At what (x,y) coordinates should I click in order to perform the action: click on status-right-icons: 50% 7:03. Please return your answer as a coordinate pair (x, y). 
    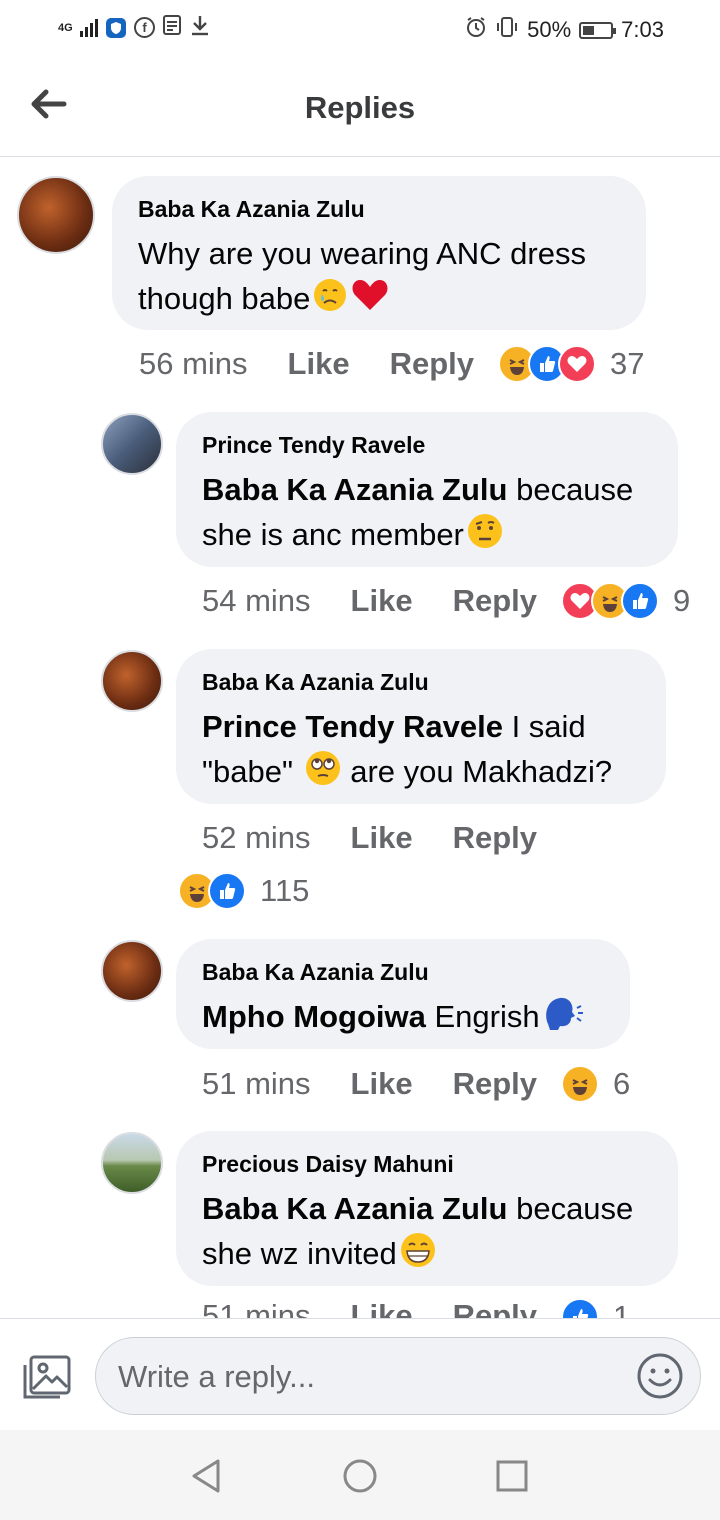
    Looking at the image, I should click on (564, 30).